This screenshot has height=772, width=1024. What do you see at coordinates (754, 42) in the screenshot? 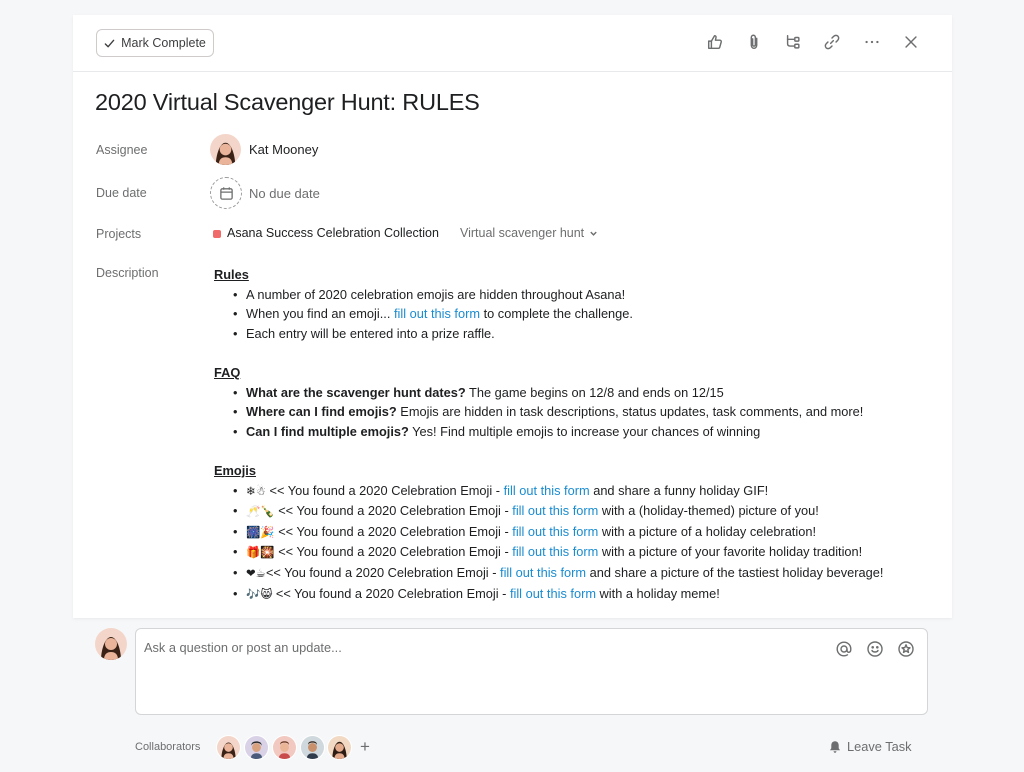
I see `attachment-icon` at bounding box center [754, 42].